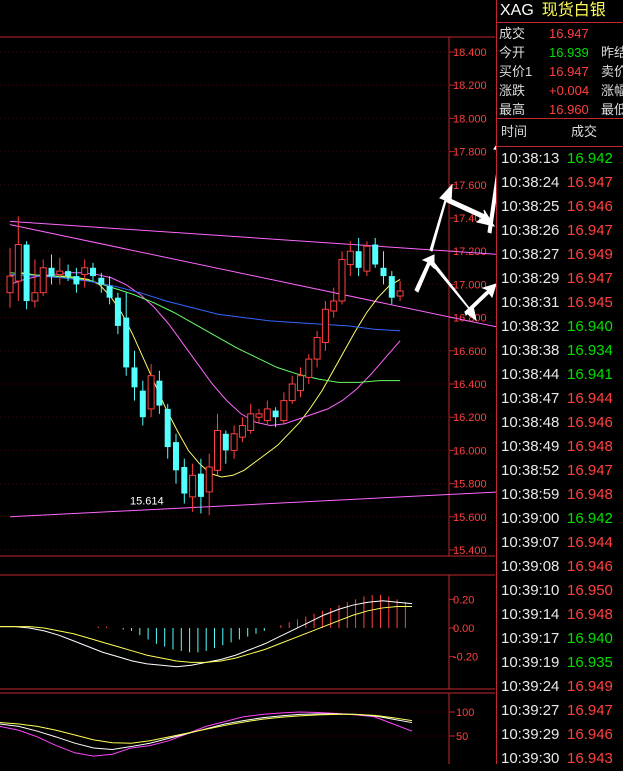 The width and height of the screenshot is (623, 771). What do you see at coordinates (530, 206) in the screenshot?
I see `trade-time: 10:38:25` at bounding box center [530, 206].